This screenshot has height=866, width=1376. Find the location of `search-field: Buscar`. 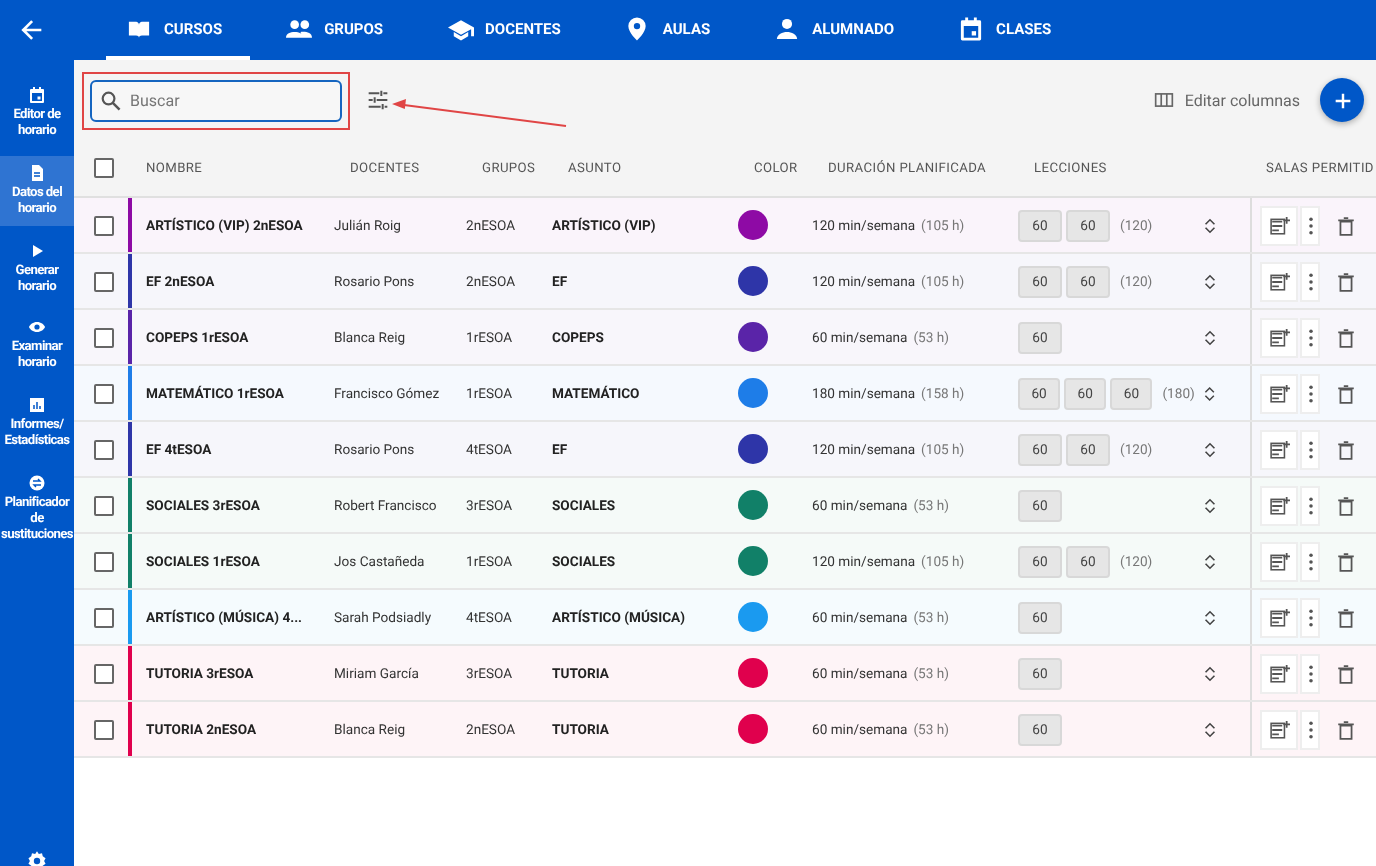

search-field: Buscar is located at coordinates (216, 101).